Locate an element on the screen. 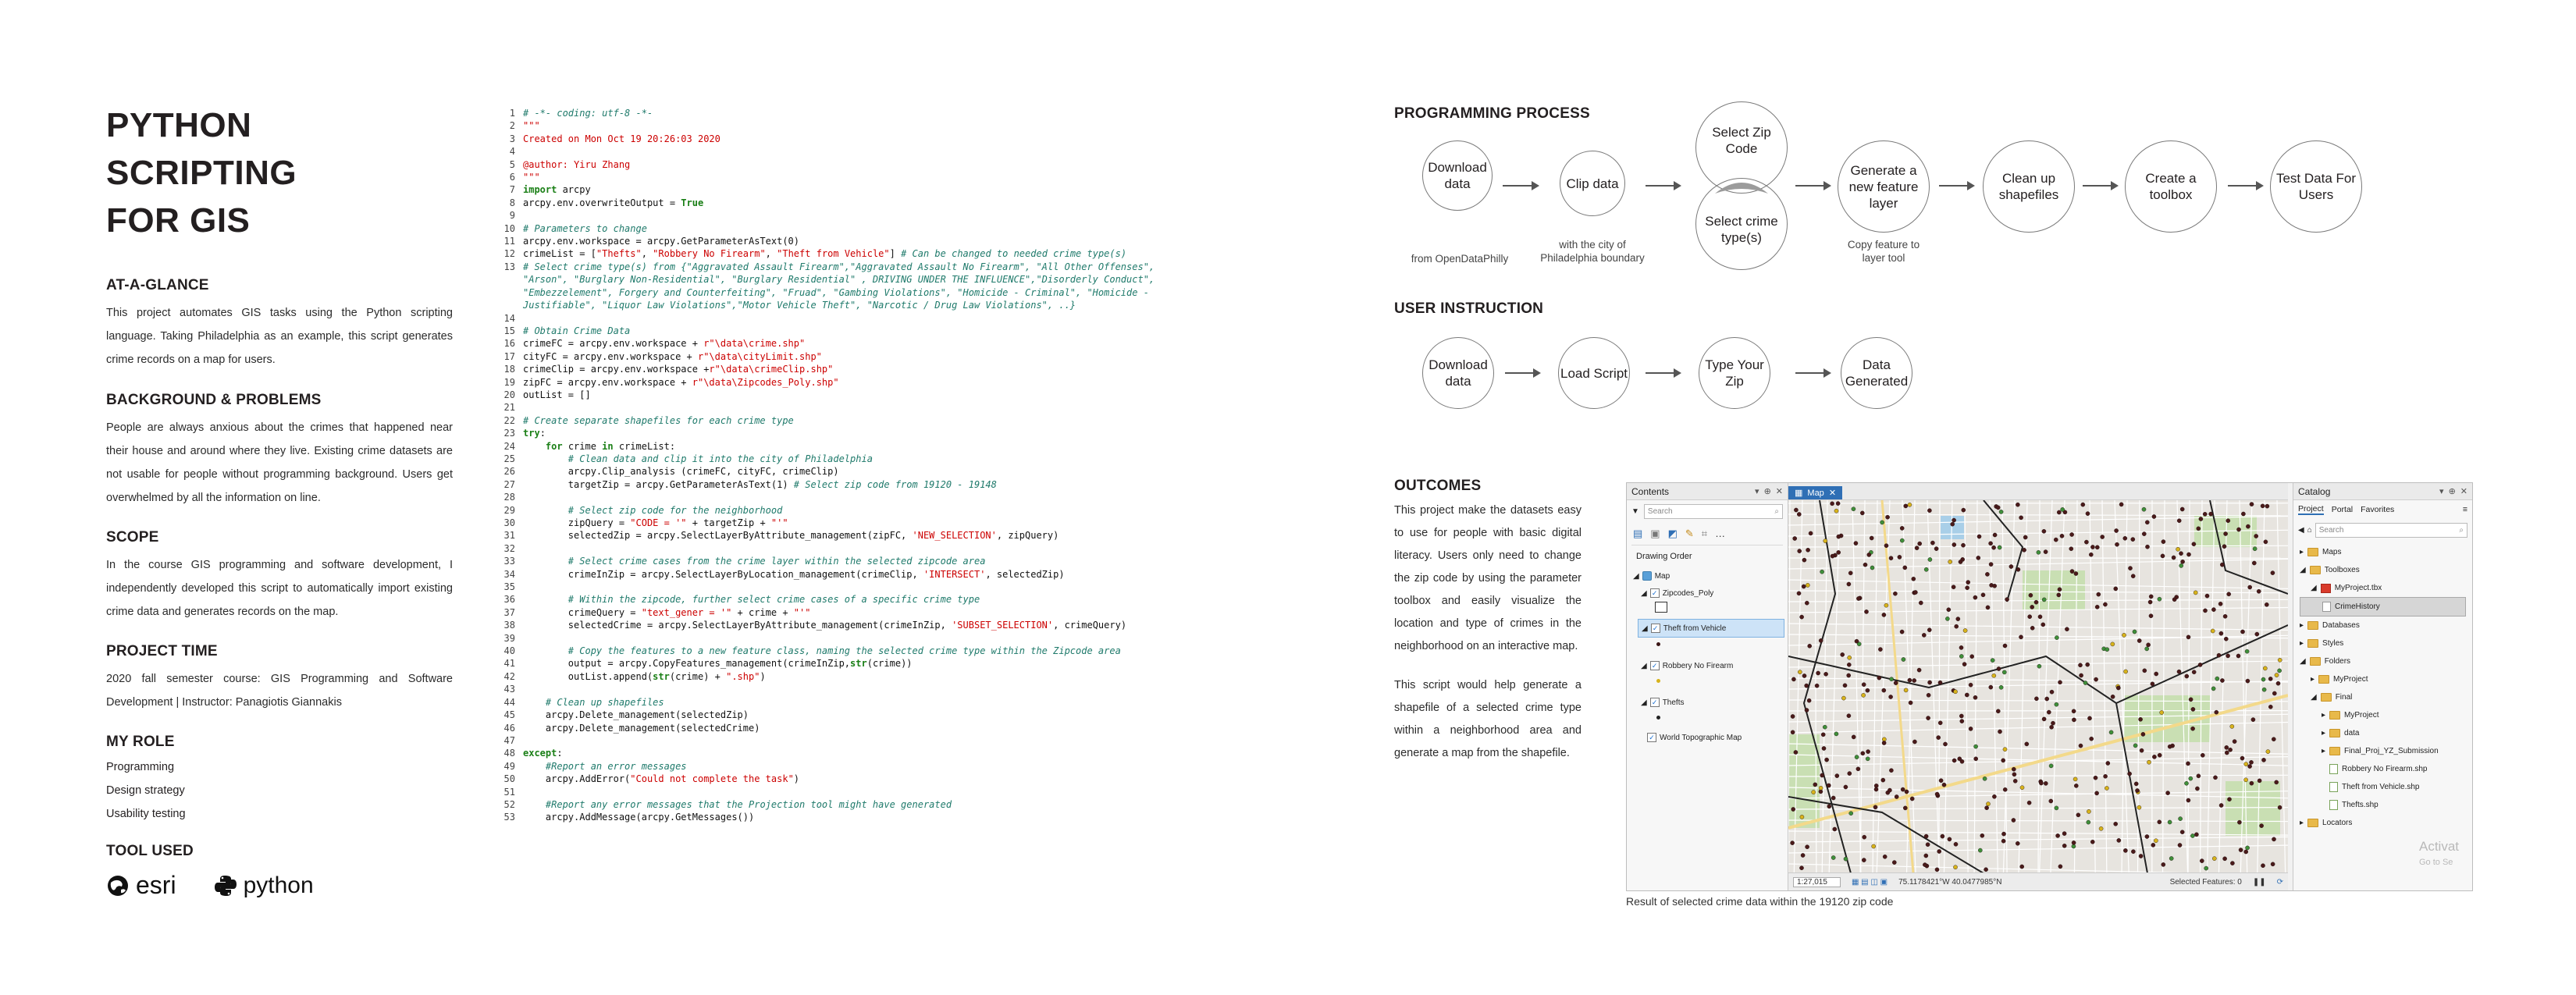 The image size is (2576, 995). map-view is located at coordinates (2038, 687).